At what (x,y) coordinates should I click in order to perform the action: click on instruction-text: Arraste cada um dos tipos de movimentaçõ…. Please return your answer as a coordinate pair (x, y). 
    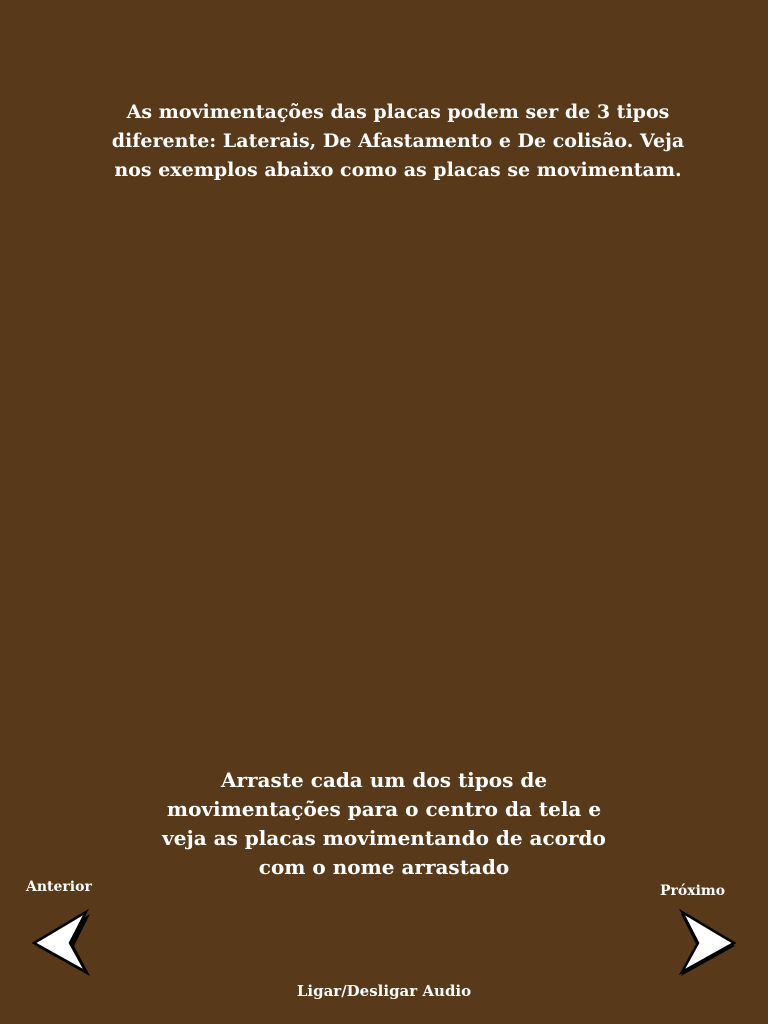
    Looking at the image, I should click on (384, 823).